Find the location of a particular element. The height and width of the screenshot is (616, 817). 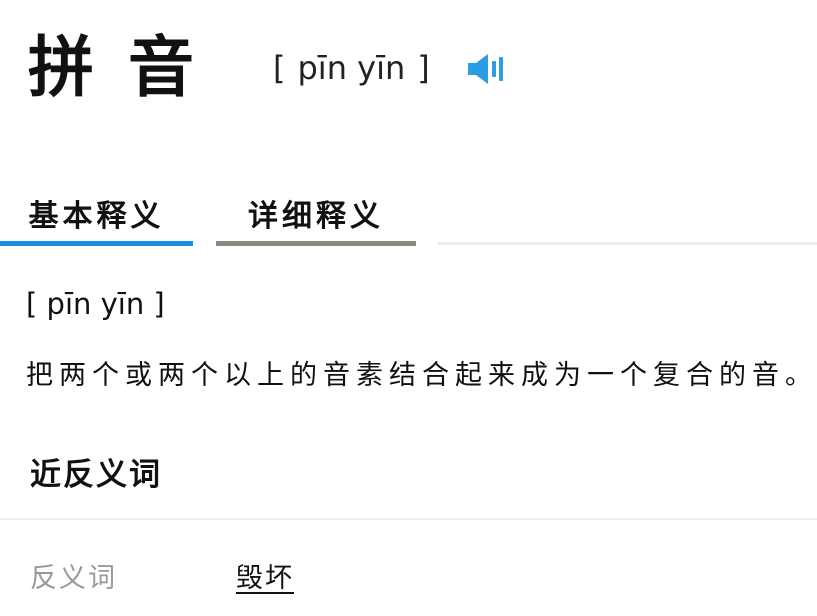

pinyin-close-bracket: ] is located at coordinates (423, 68).